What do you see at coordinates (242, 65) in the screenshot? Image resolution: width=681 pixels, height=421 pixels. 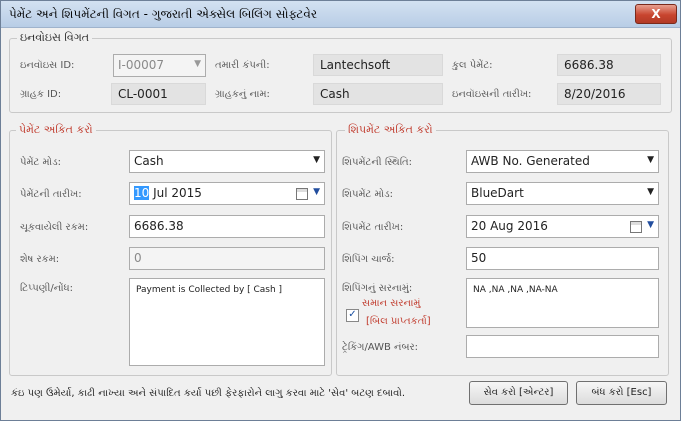 I see `company-label: તમારી કંપની:` at bounding box center [242, 65].